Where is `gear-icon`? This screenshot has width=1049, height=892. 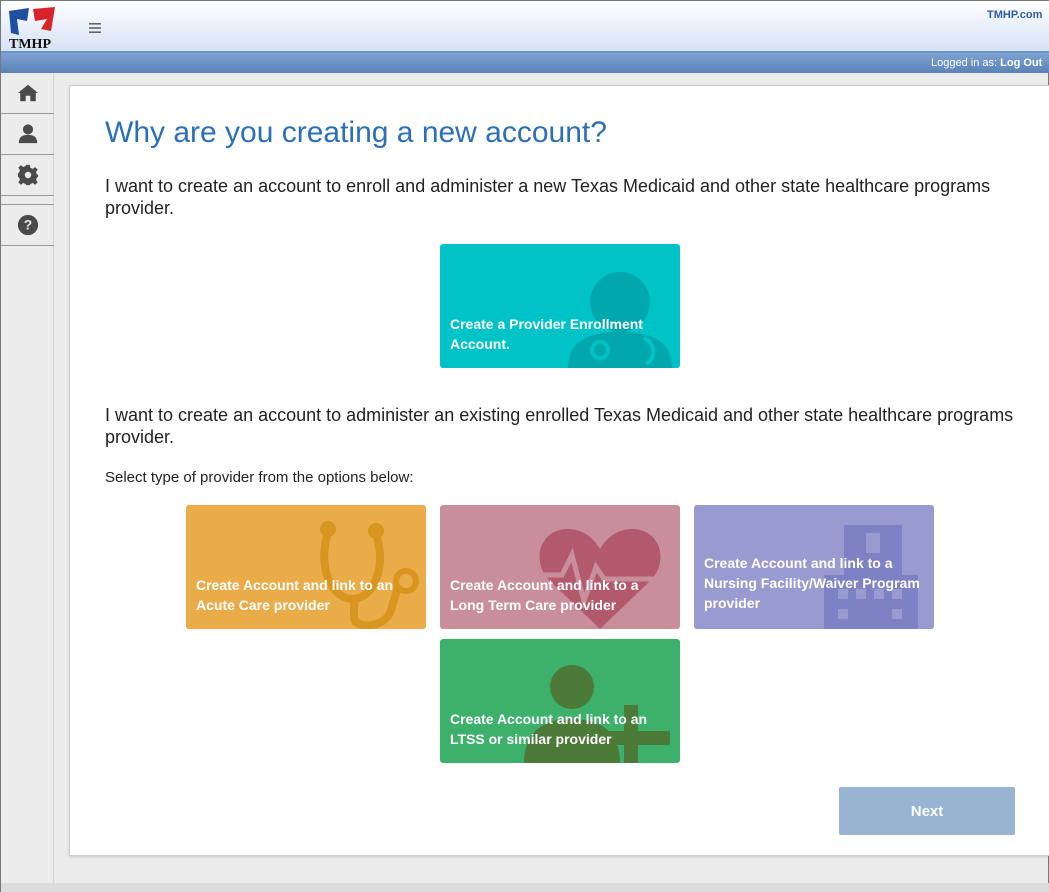
gear-icon is located at coordinates (27, 175).